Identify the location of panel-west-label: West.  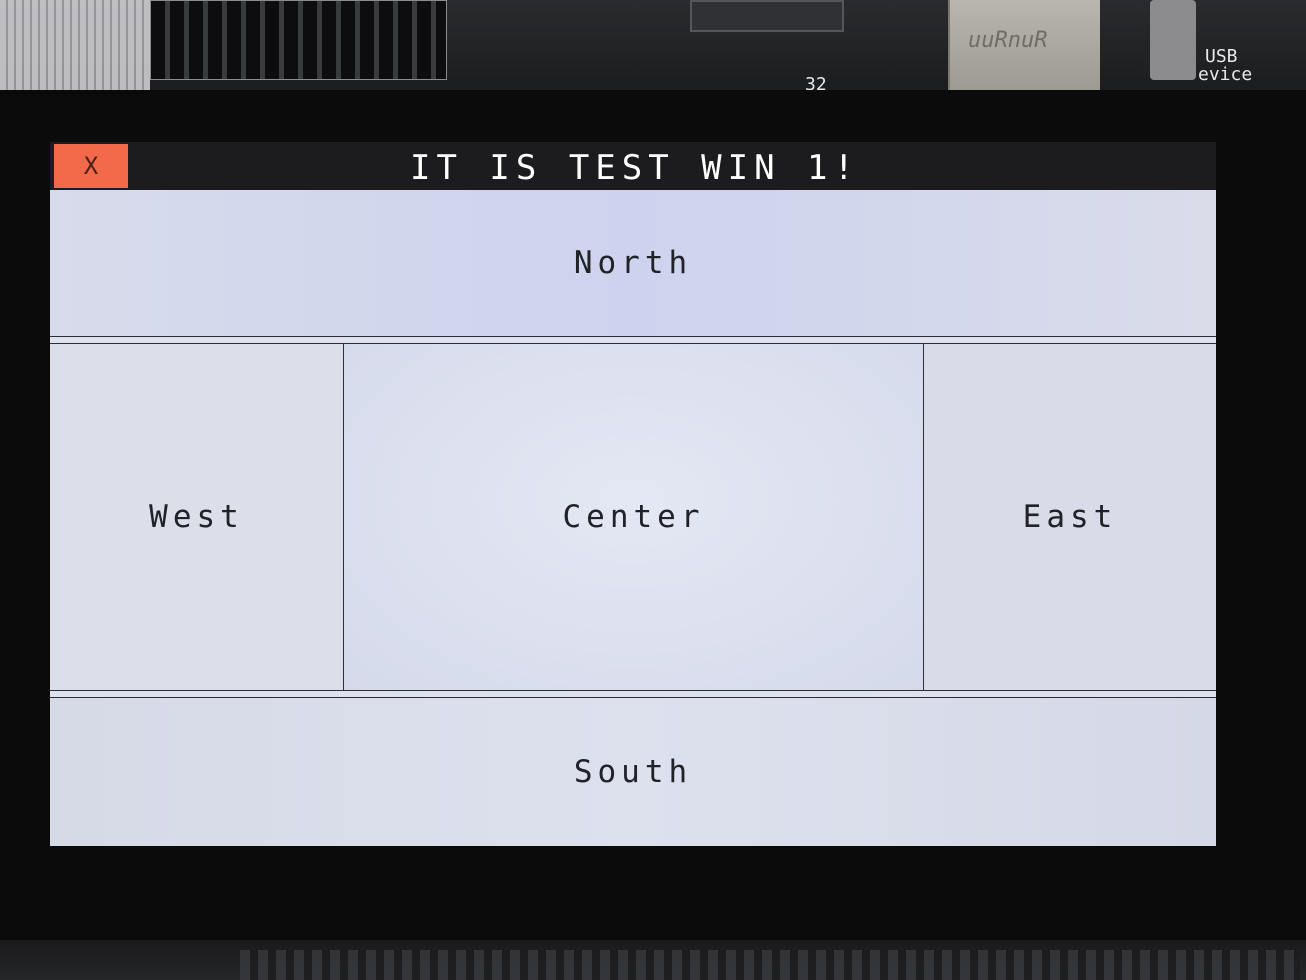
(196, 517).